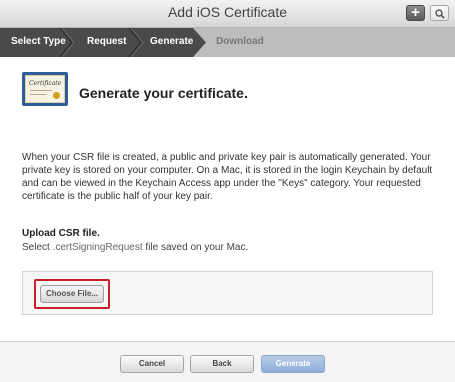 Image resolution: width=455 pixels, height=382 pixels. I want to click on upload-title: Upload CSR file., so click(61, 233).